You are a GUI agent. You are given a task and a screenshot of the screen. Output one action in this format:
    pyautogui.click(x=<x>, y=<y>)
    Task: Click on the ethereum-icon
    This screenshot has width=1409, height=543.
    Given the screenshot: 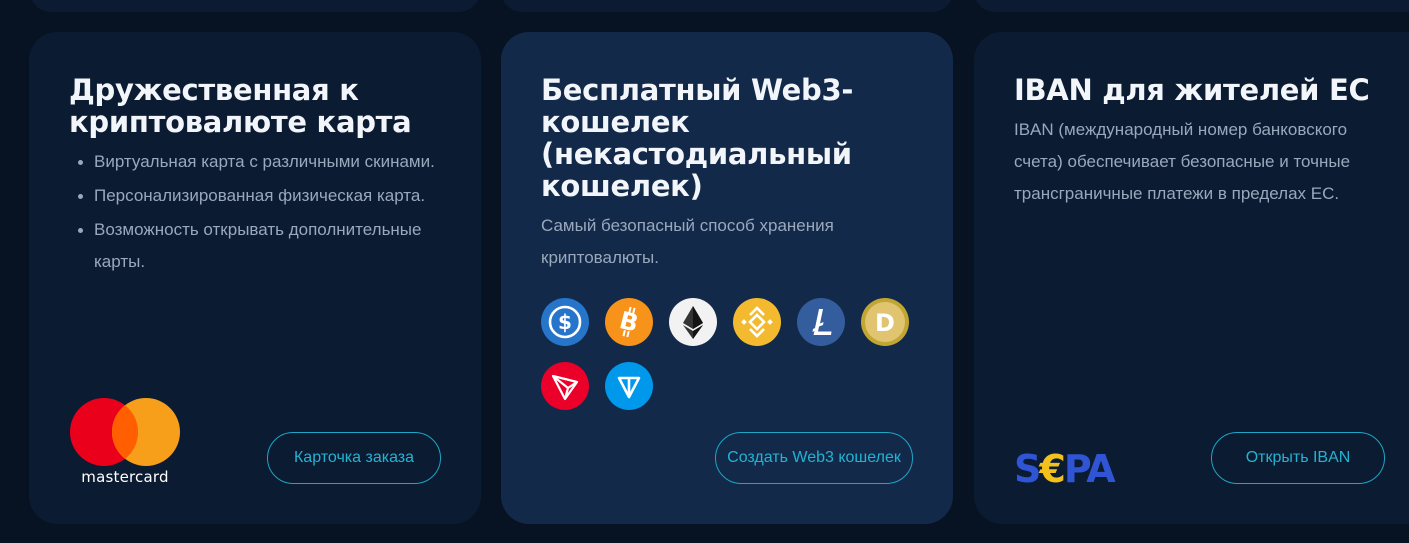 What is the action you would take?
    pyautogui.click(x=693, y=322)
    